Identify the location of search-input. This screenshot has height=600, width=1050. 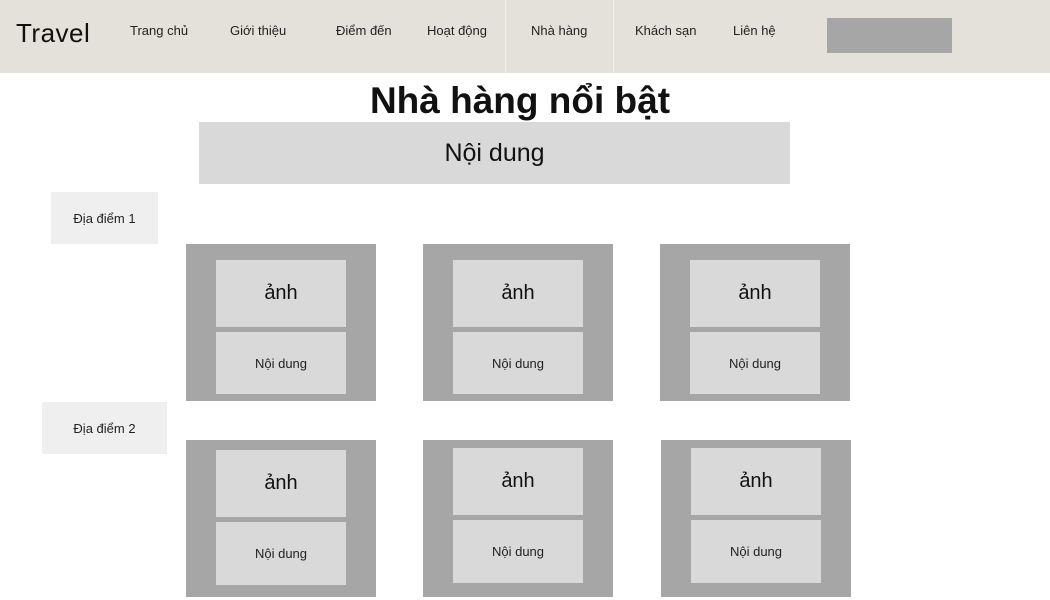
(889, 35).